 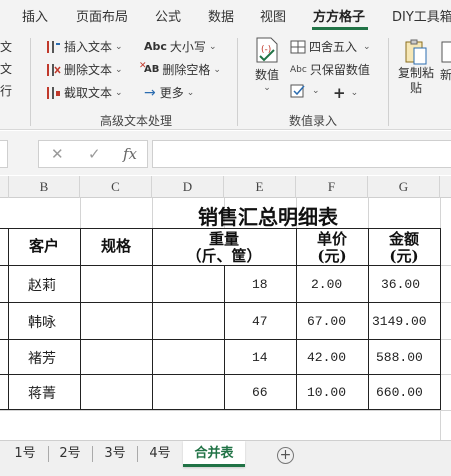 I want to click on keep-numbers-label: 只保留数值, so click(x=339, y=70).